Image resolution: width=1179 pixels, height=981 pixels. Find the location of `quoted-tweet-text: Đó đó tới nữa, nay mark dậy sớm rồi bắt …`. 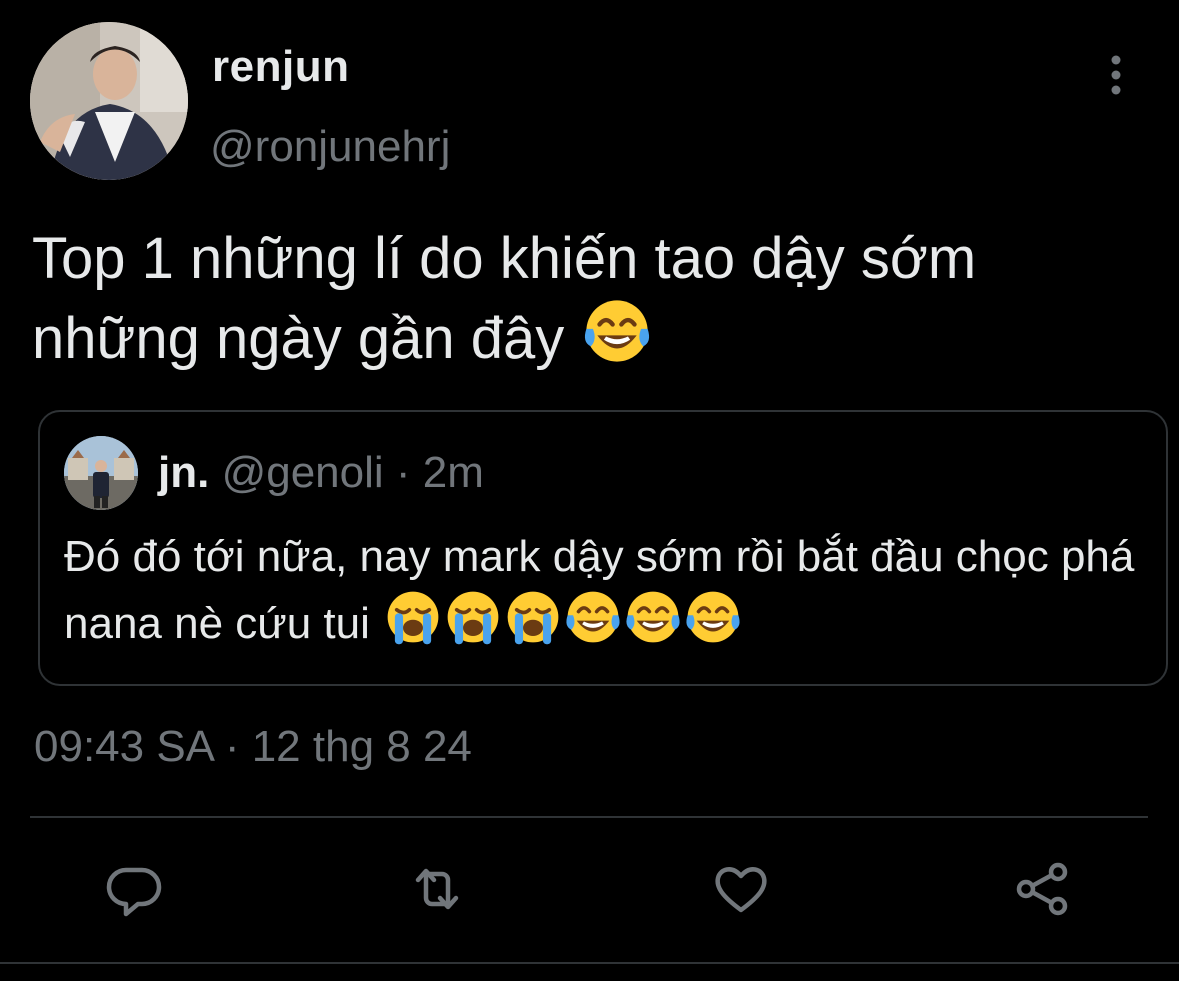

quoted-tweet-text: Đó đó tới nữa, nay mark dậy sớm rồi bắt … is located at coordinates (609, 594).